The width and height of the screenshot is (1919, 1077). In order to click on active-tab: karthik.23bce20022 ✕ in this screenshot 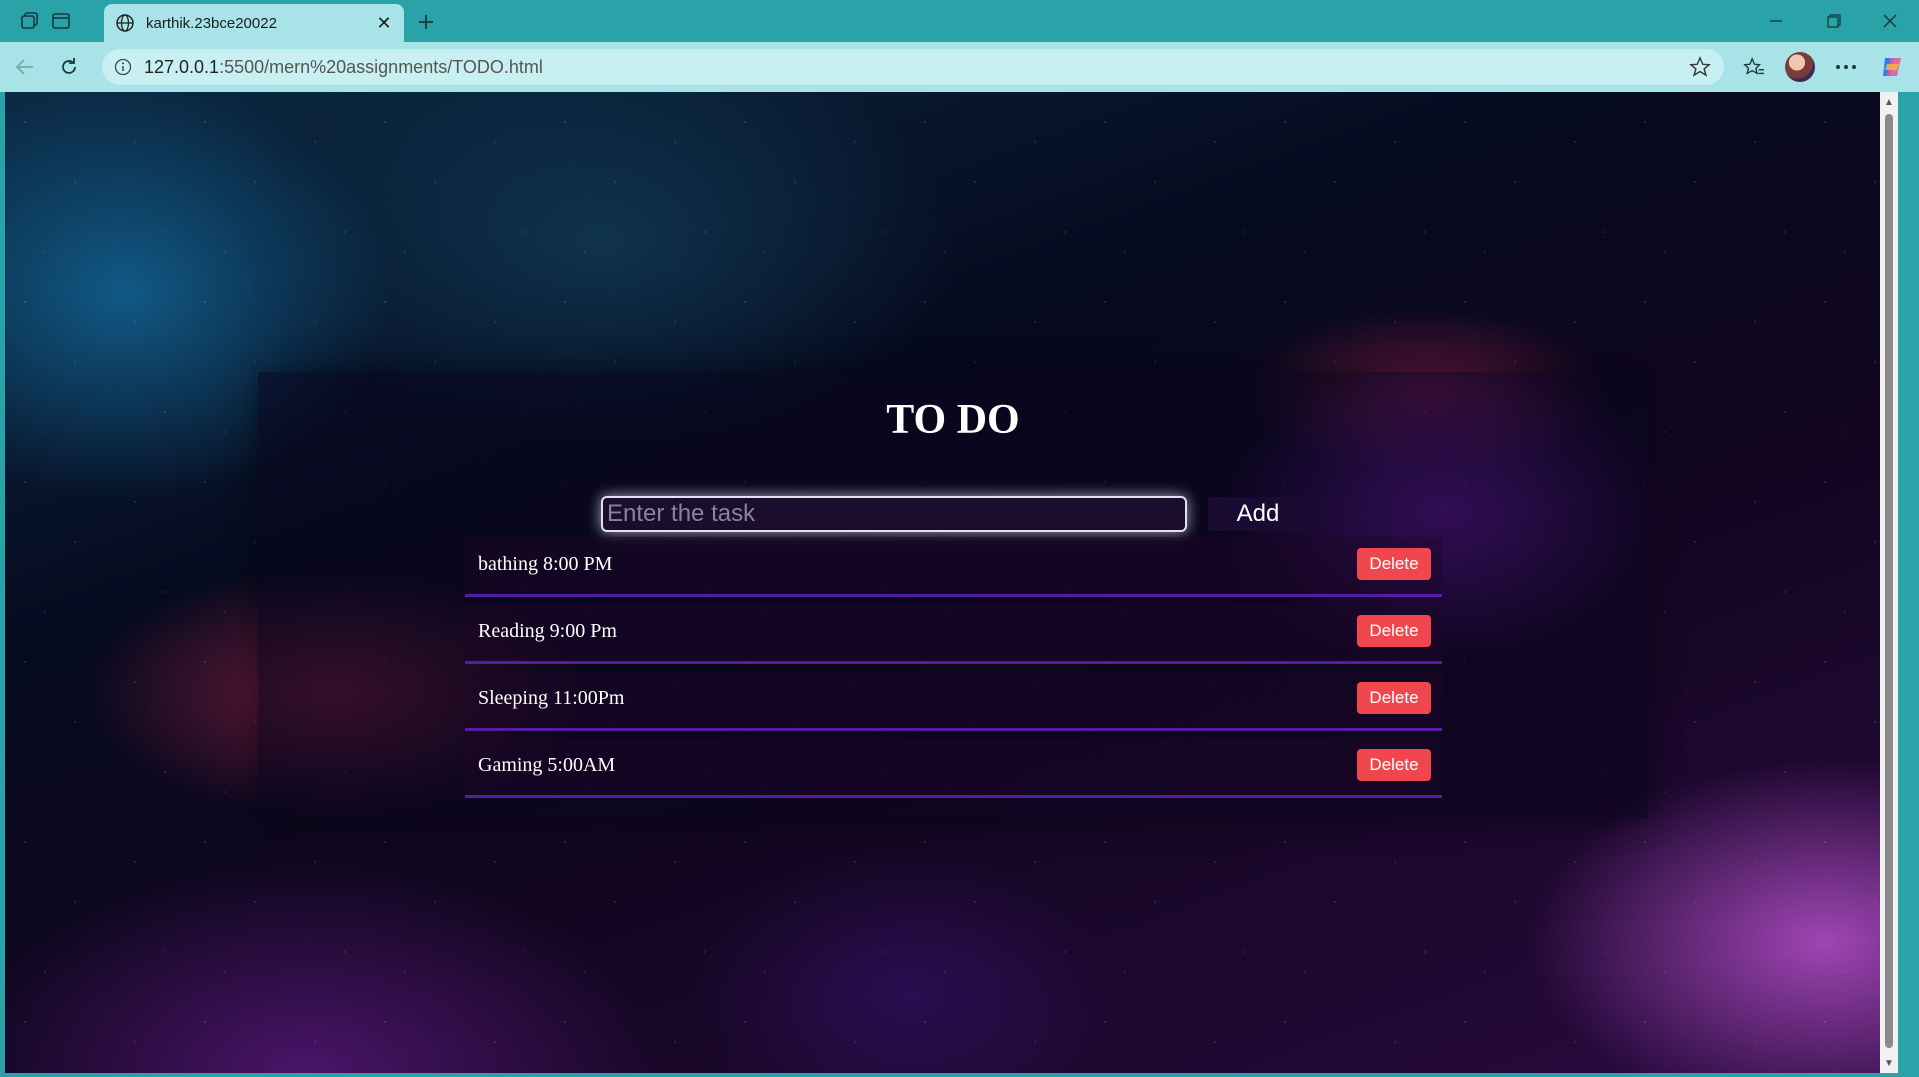, I will do `click(254, 23)`.